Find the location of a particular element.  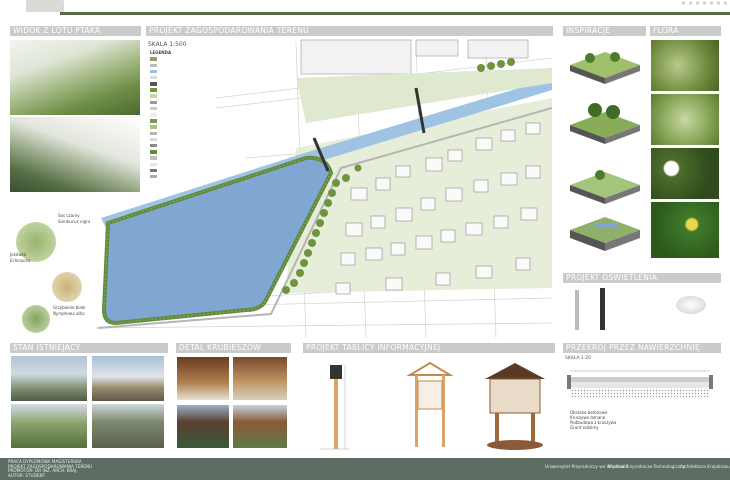

footer-logo-3: Architektura Krajobrazu is located at coordinates (705, 466).